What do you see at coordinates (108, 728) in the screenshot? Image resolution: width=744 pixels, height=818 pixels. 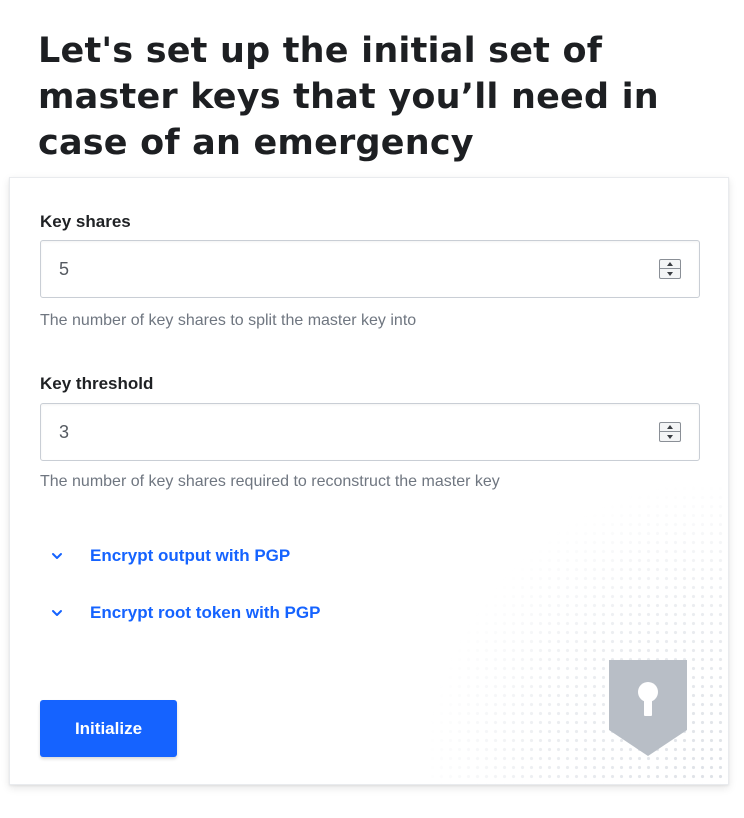 I see `initialize-button: Initialize` at bounding box center [108, 728].